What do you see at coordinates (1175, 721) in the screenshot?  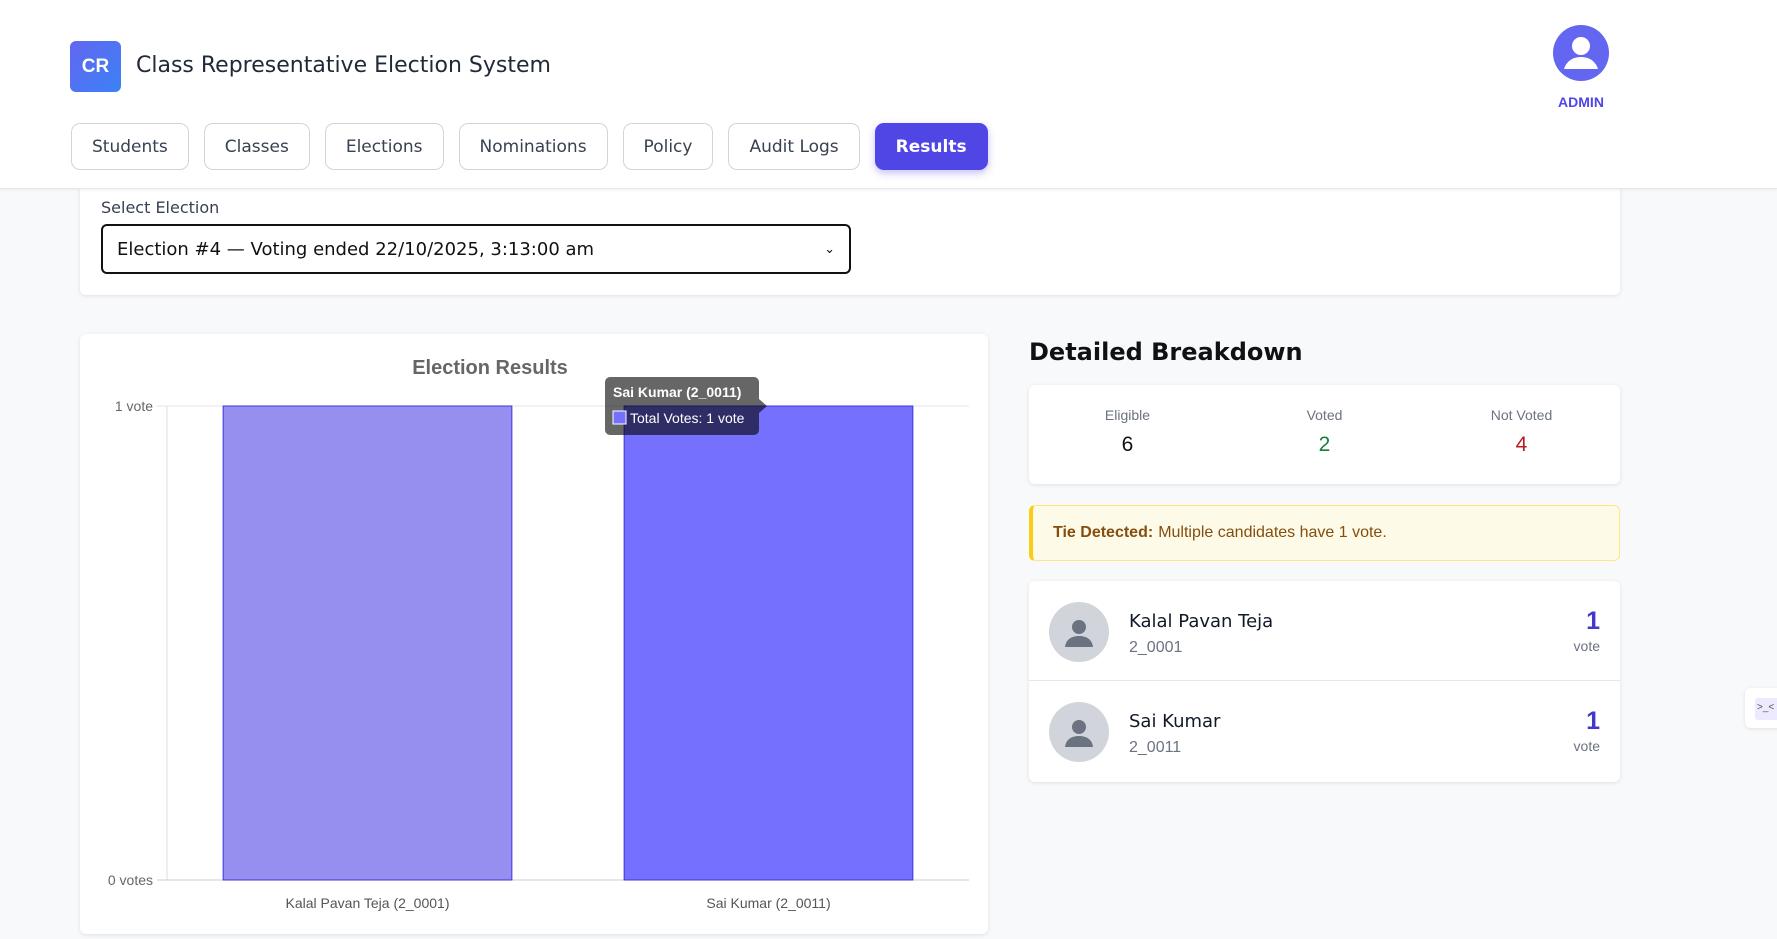 I see `candidate-name: Sai Kumar` at bounding box center [1175, 721].